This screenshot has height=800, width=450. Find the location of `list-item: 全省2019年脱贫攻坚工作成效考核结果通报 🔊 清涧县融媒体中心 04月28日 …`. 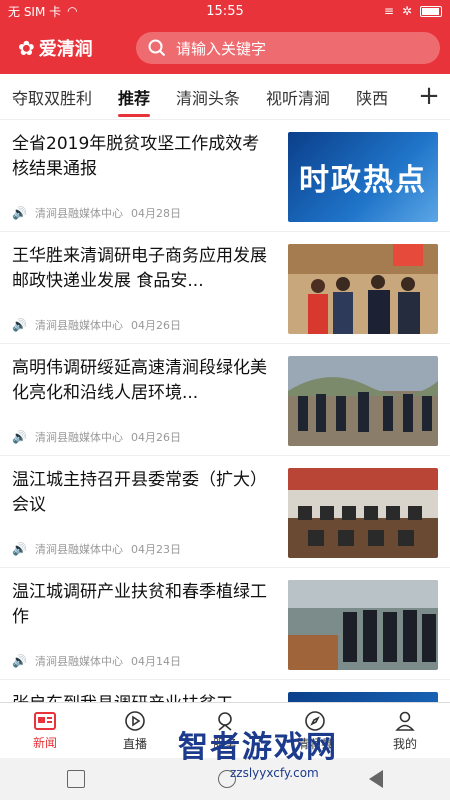

list-item: 全省2019年脱贫攻坚工作成效考核结果通报 🔊 清涧县融媒体中心 04月28日 … is located at coordinates (225, 176).